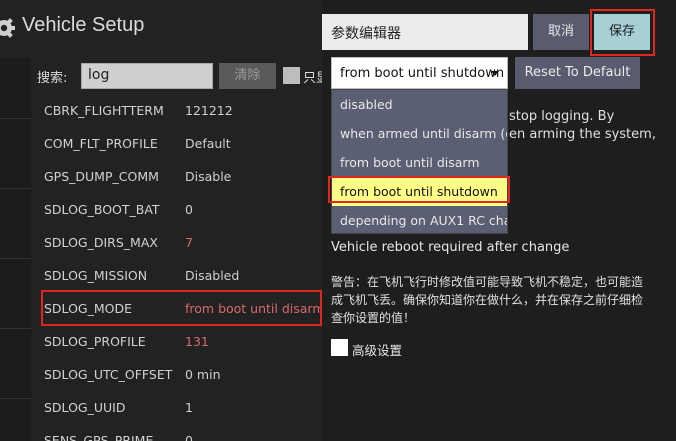 The image size is (676, 441). Describe the element at coordinates (15, 249) in the screenshot. I see `left-nav` at that location.